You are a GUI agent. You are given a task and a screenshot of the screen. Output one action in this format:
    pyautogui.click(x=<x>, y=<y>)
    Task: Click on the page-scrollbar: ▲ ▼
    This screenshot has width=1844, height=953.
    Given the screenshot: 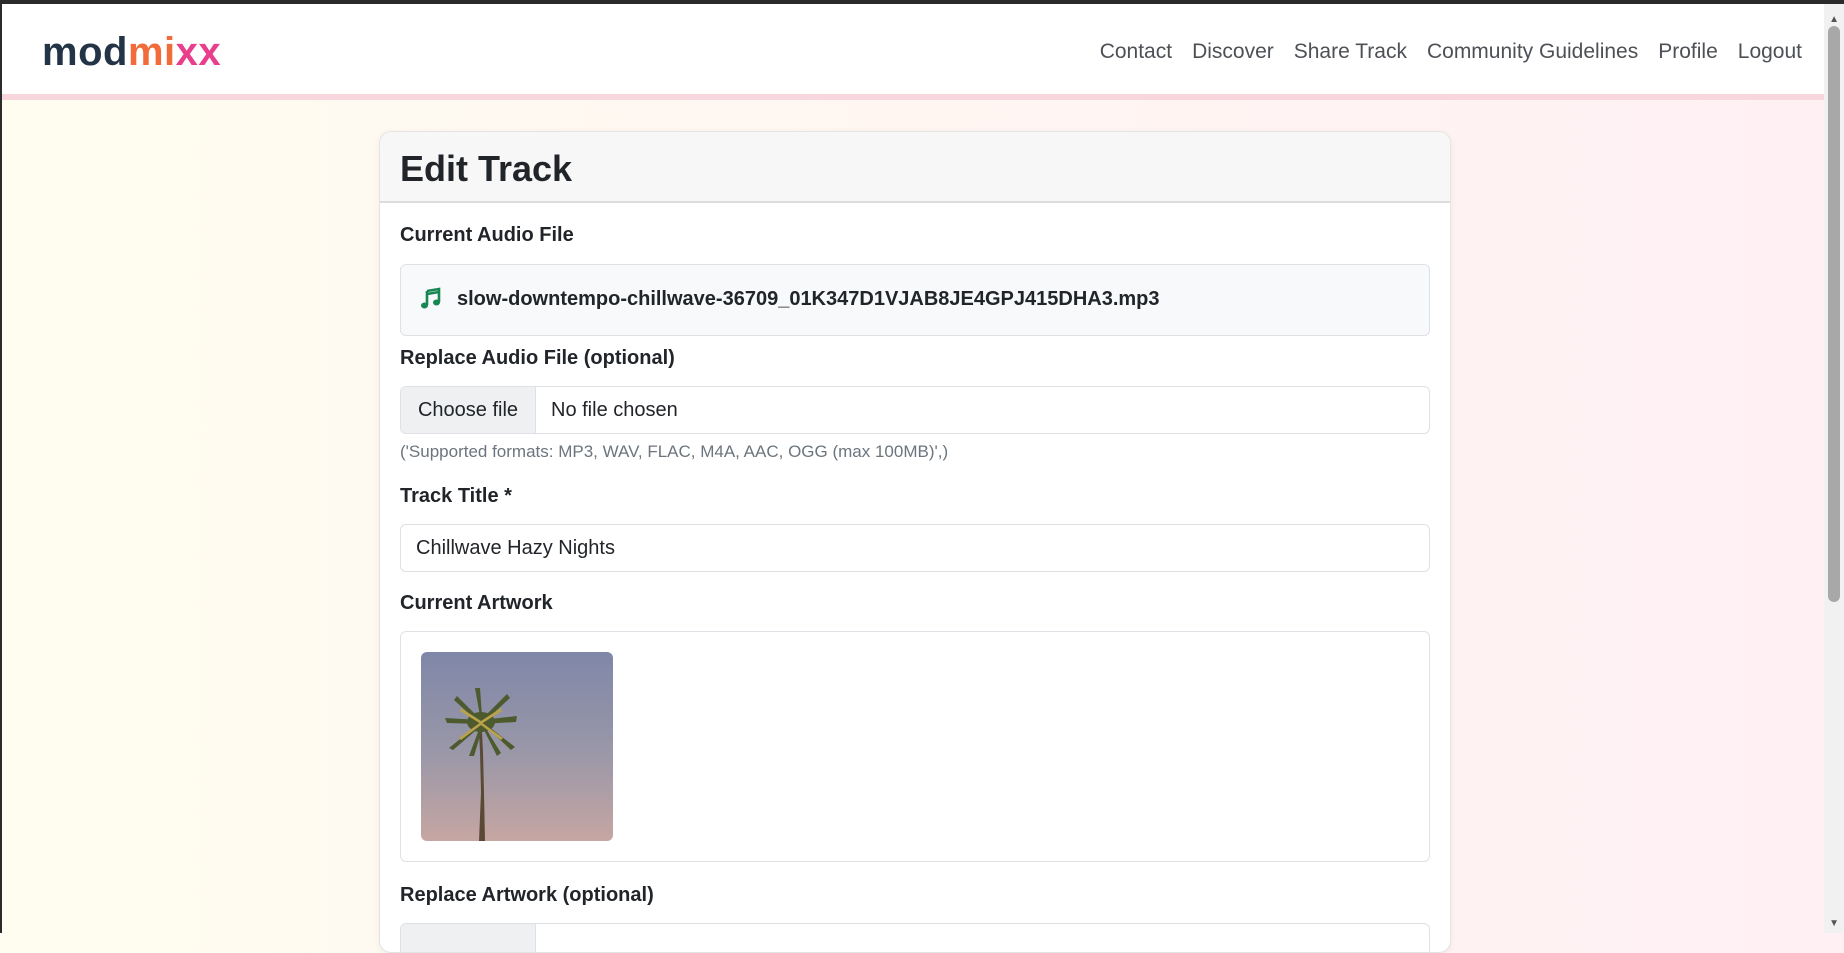 What is the action you would take?
    pyautogui.click(x=1834, y=468)
    